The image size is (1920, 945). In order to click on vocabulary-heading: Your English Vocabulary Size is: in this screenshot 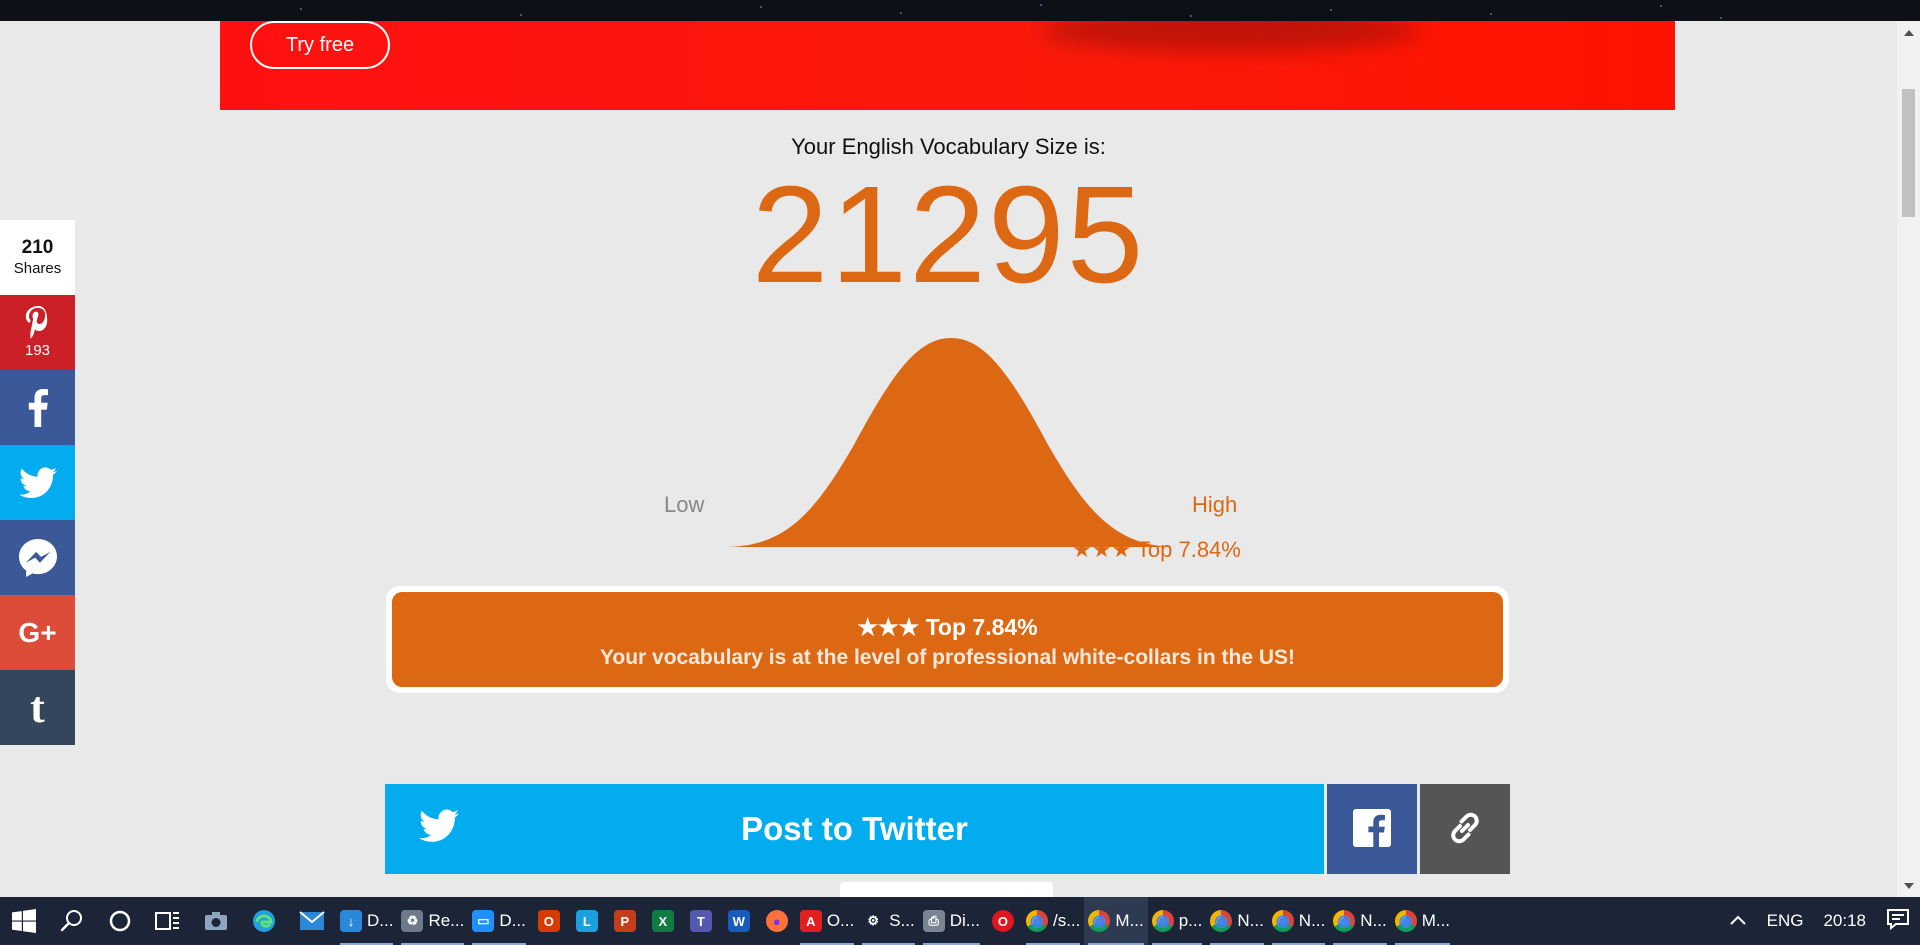, I will do `click(948, 146)`.